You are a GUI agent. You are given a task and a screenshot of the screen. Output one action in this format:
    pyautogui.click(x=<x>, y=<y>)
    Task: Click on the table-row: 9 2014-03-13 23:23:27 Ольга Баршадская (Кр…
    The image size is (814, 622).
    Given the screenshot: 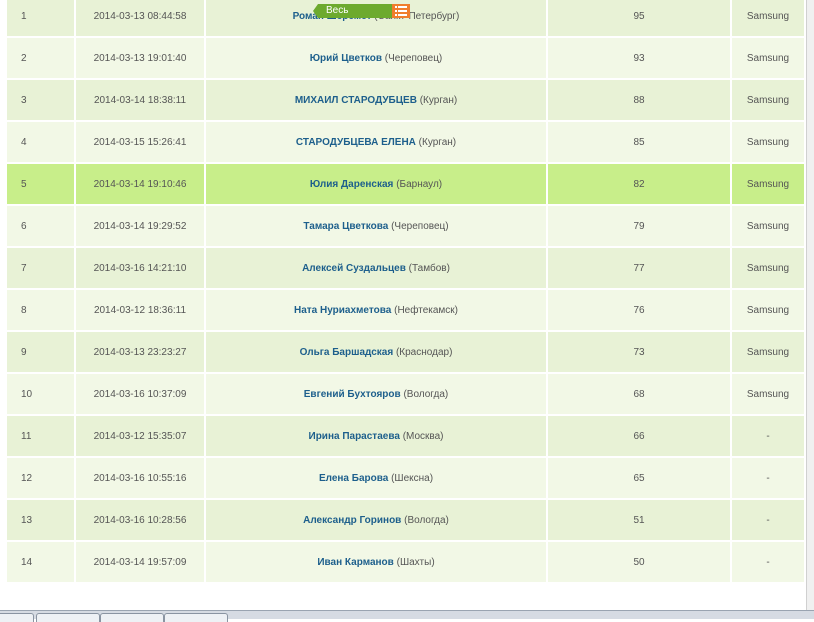 What is the action you would take?
    pyautogui.click(x=405, y=352)
    